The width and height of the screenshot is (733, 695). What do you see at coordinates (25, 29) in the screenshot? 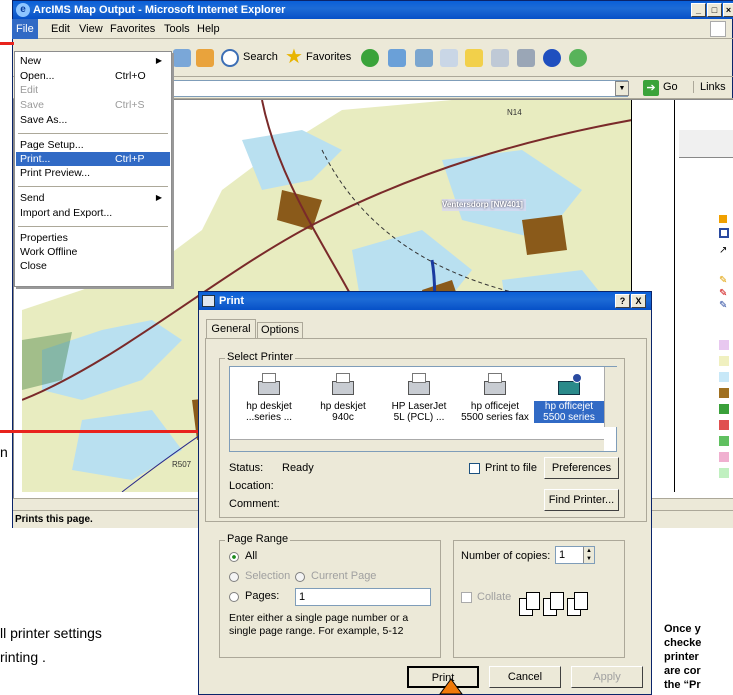
I see `menu-file: File` at bounding box center [25, 29].